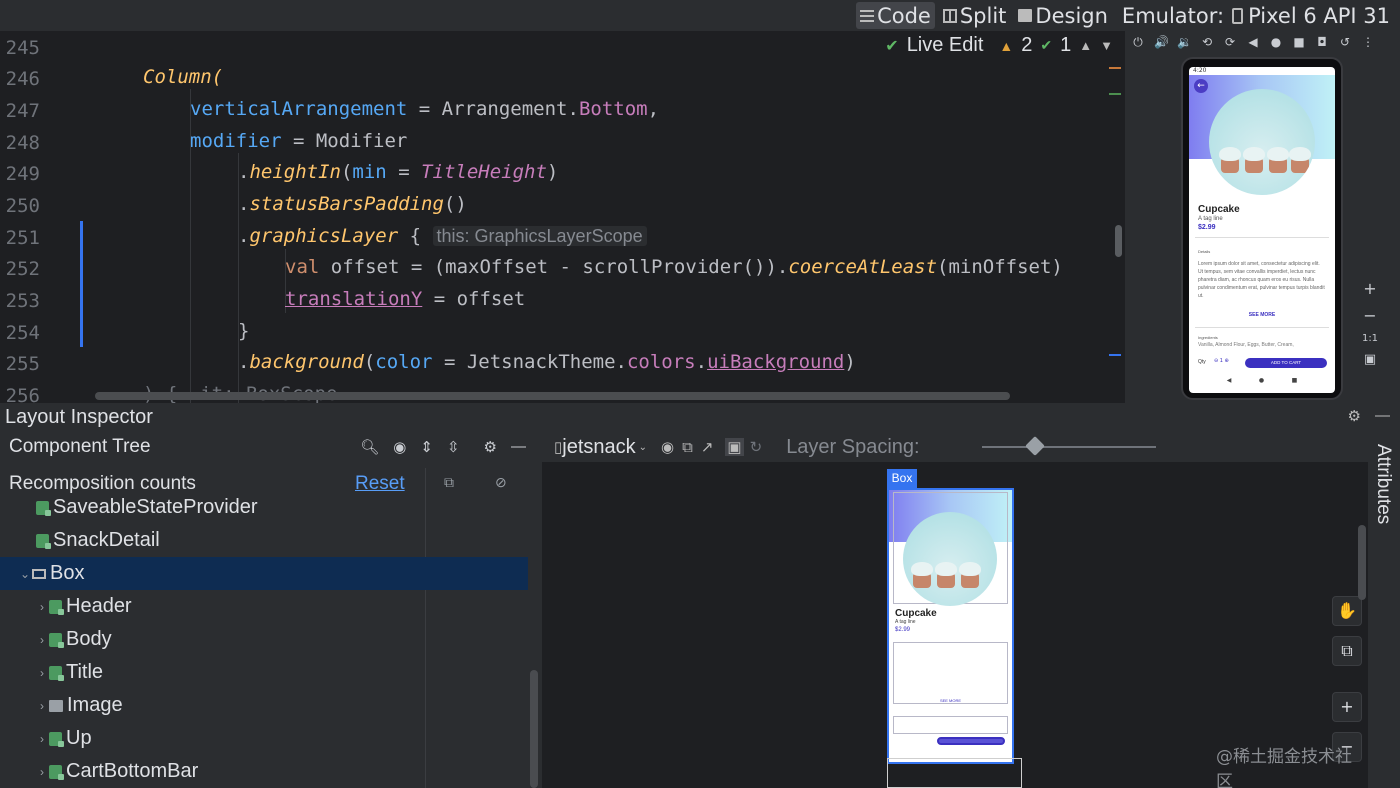  I want to click on volume-up-icon: 🔊, so click(1161, 42).